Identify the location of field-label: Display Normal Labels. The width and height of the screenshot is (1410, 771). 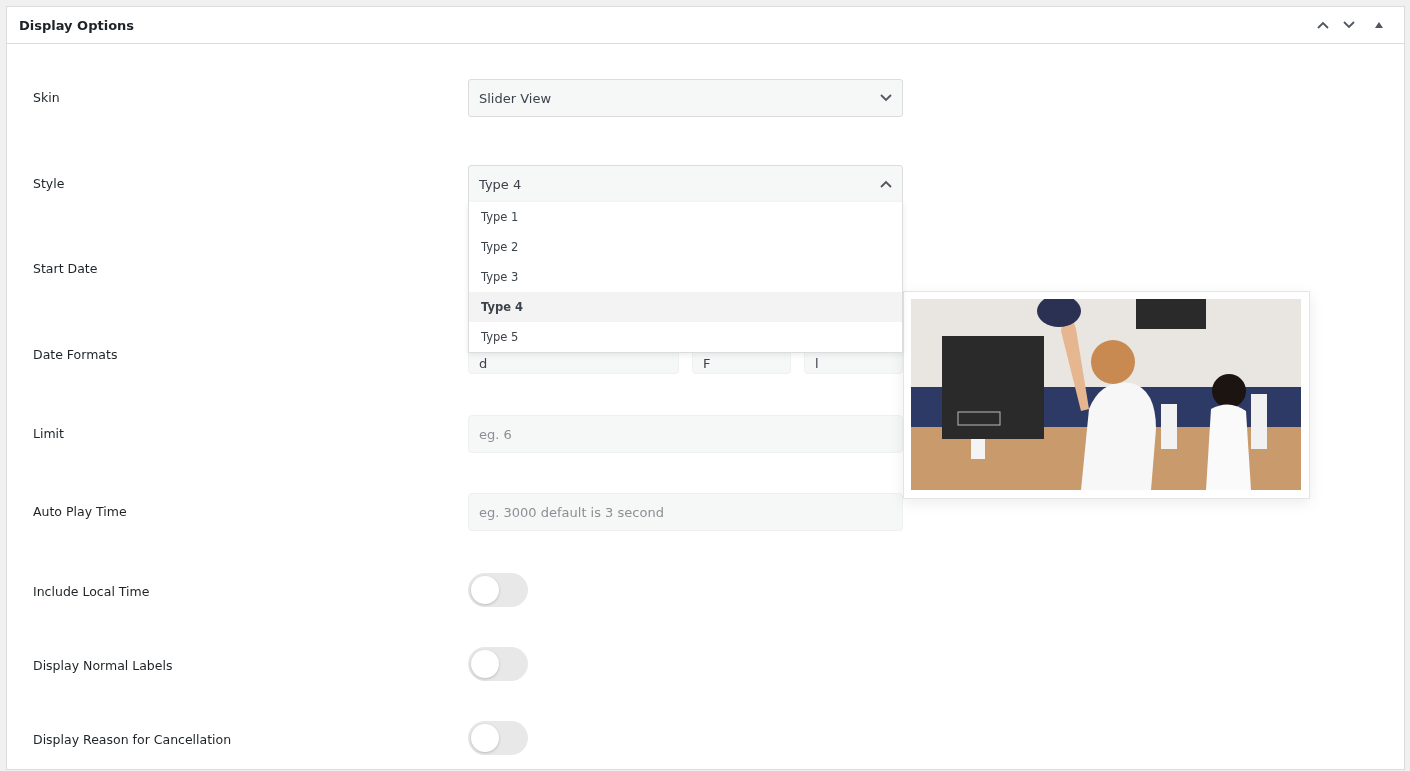
(103, 666).